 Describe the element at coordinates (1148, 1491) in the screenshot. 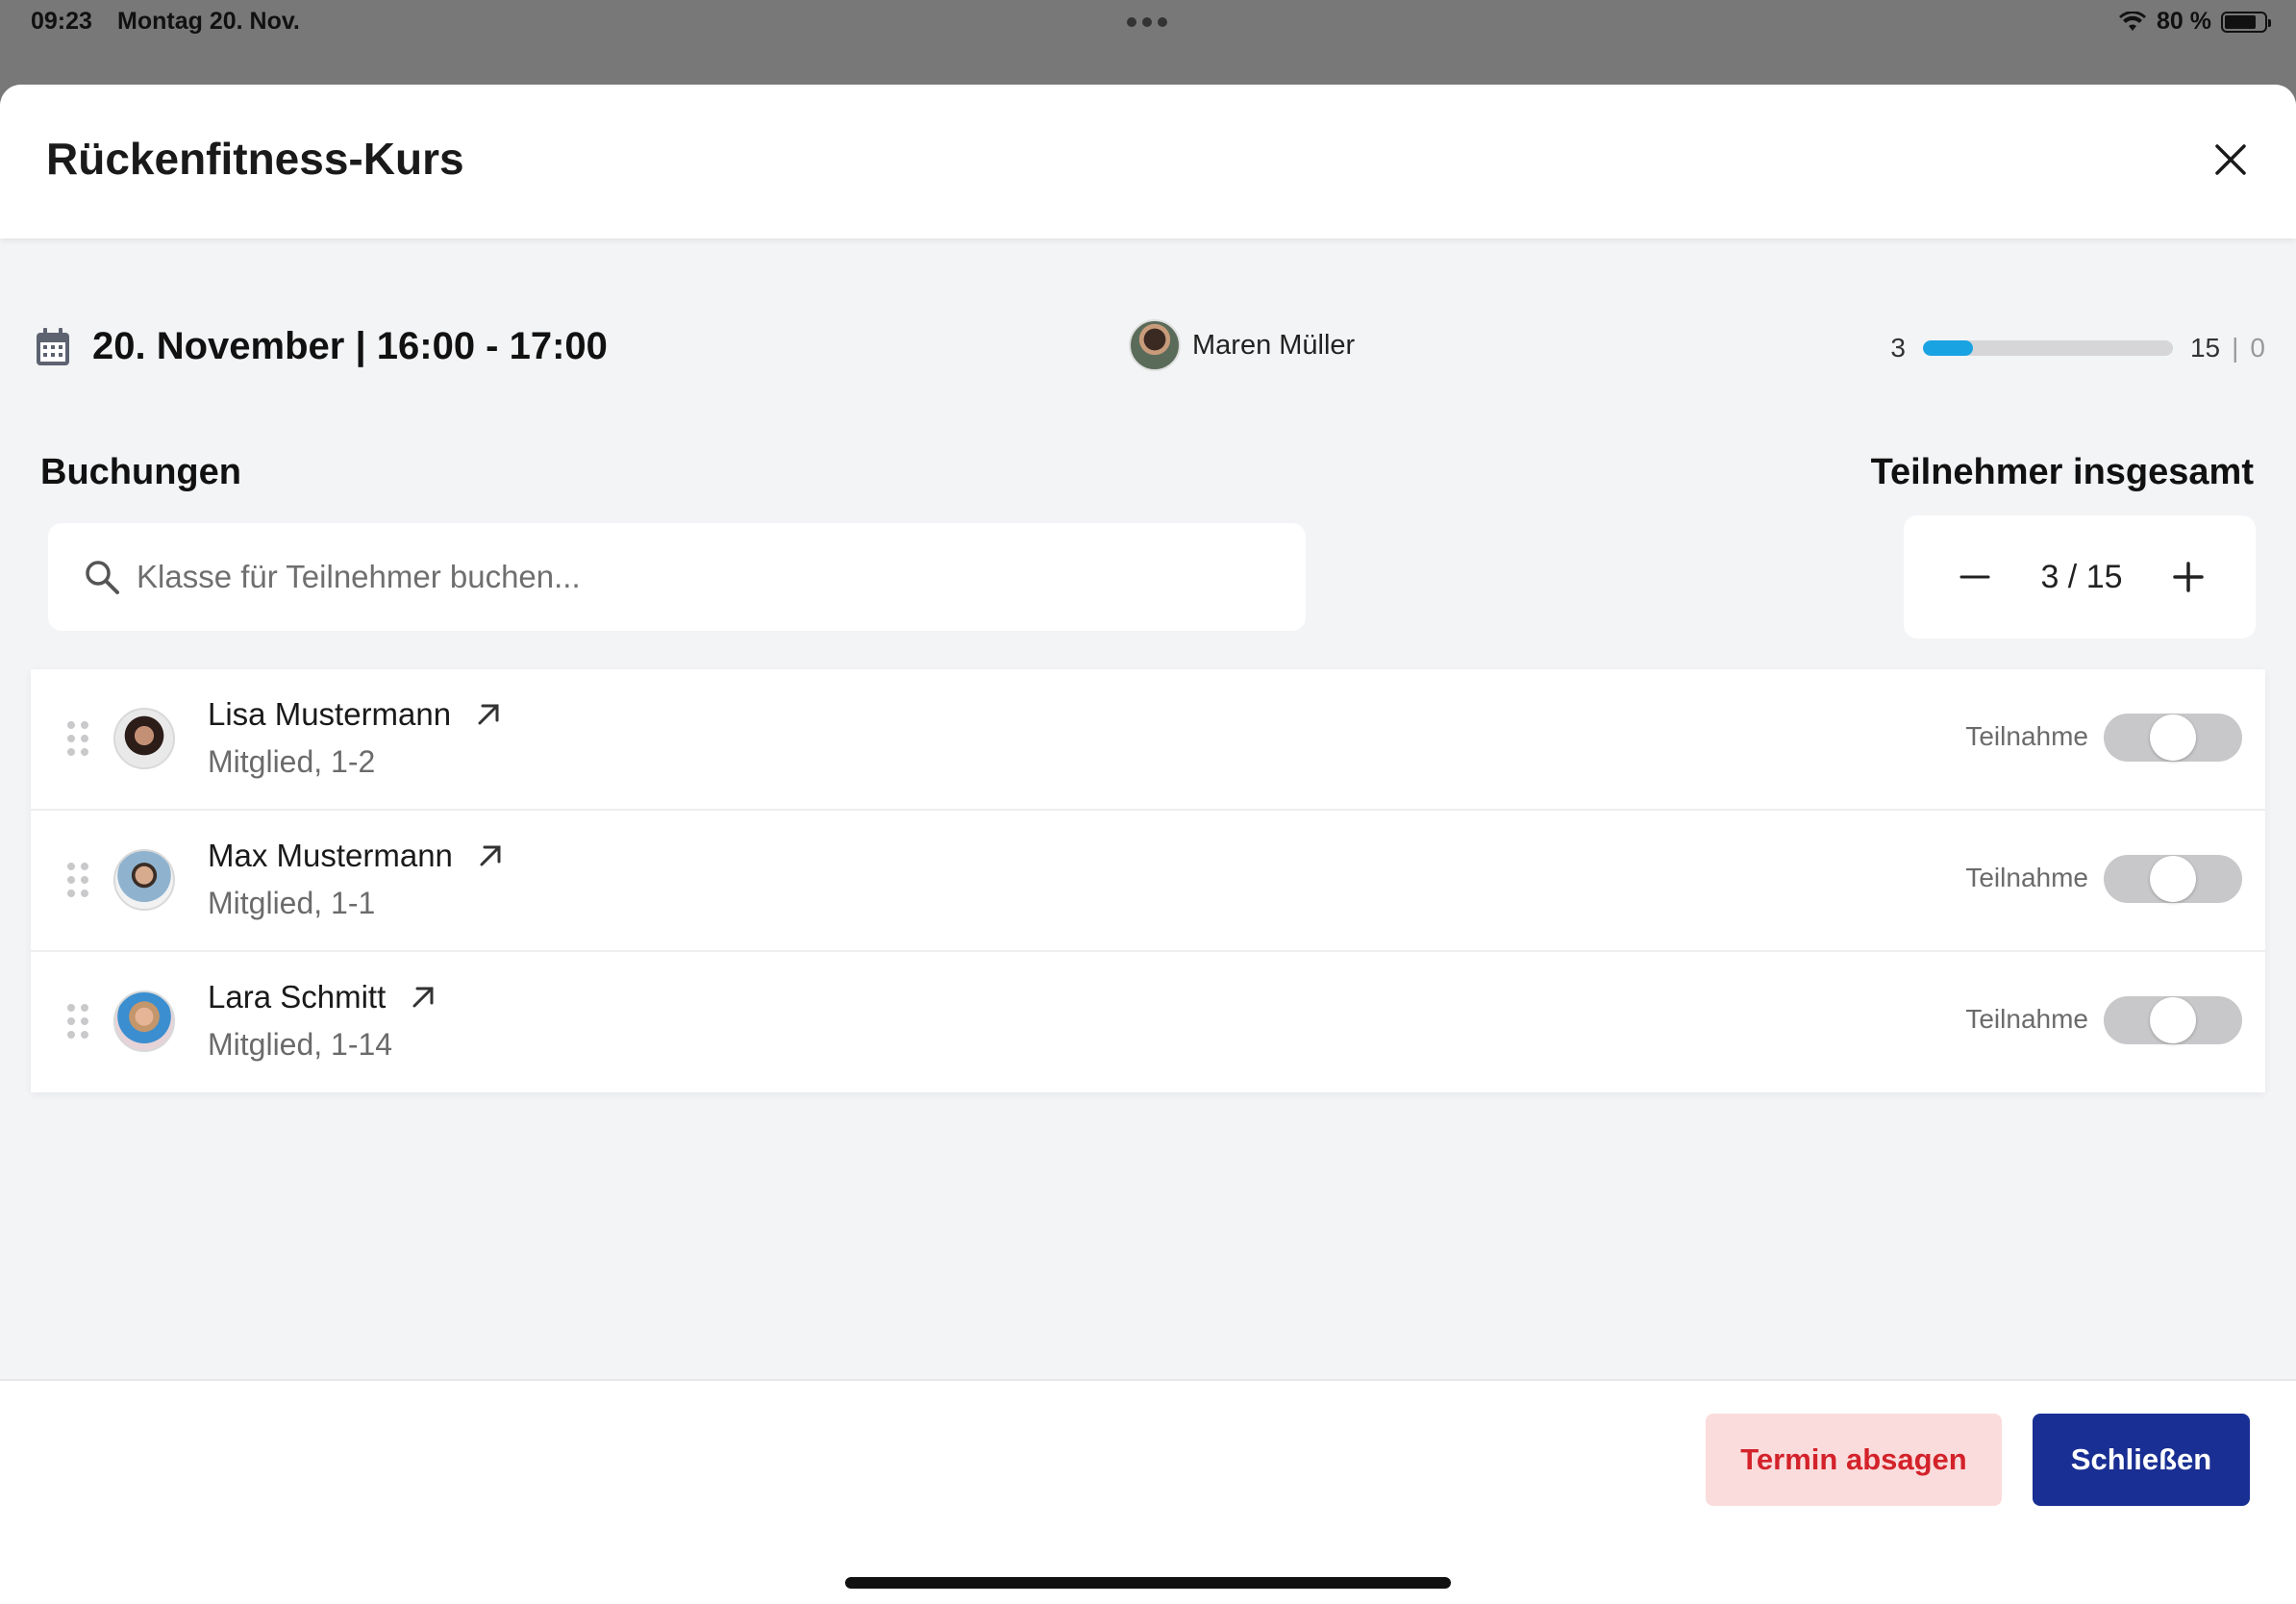

I see `modal-footer: Termin absagen Schließen` at that location.